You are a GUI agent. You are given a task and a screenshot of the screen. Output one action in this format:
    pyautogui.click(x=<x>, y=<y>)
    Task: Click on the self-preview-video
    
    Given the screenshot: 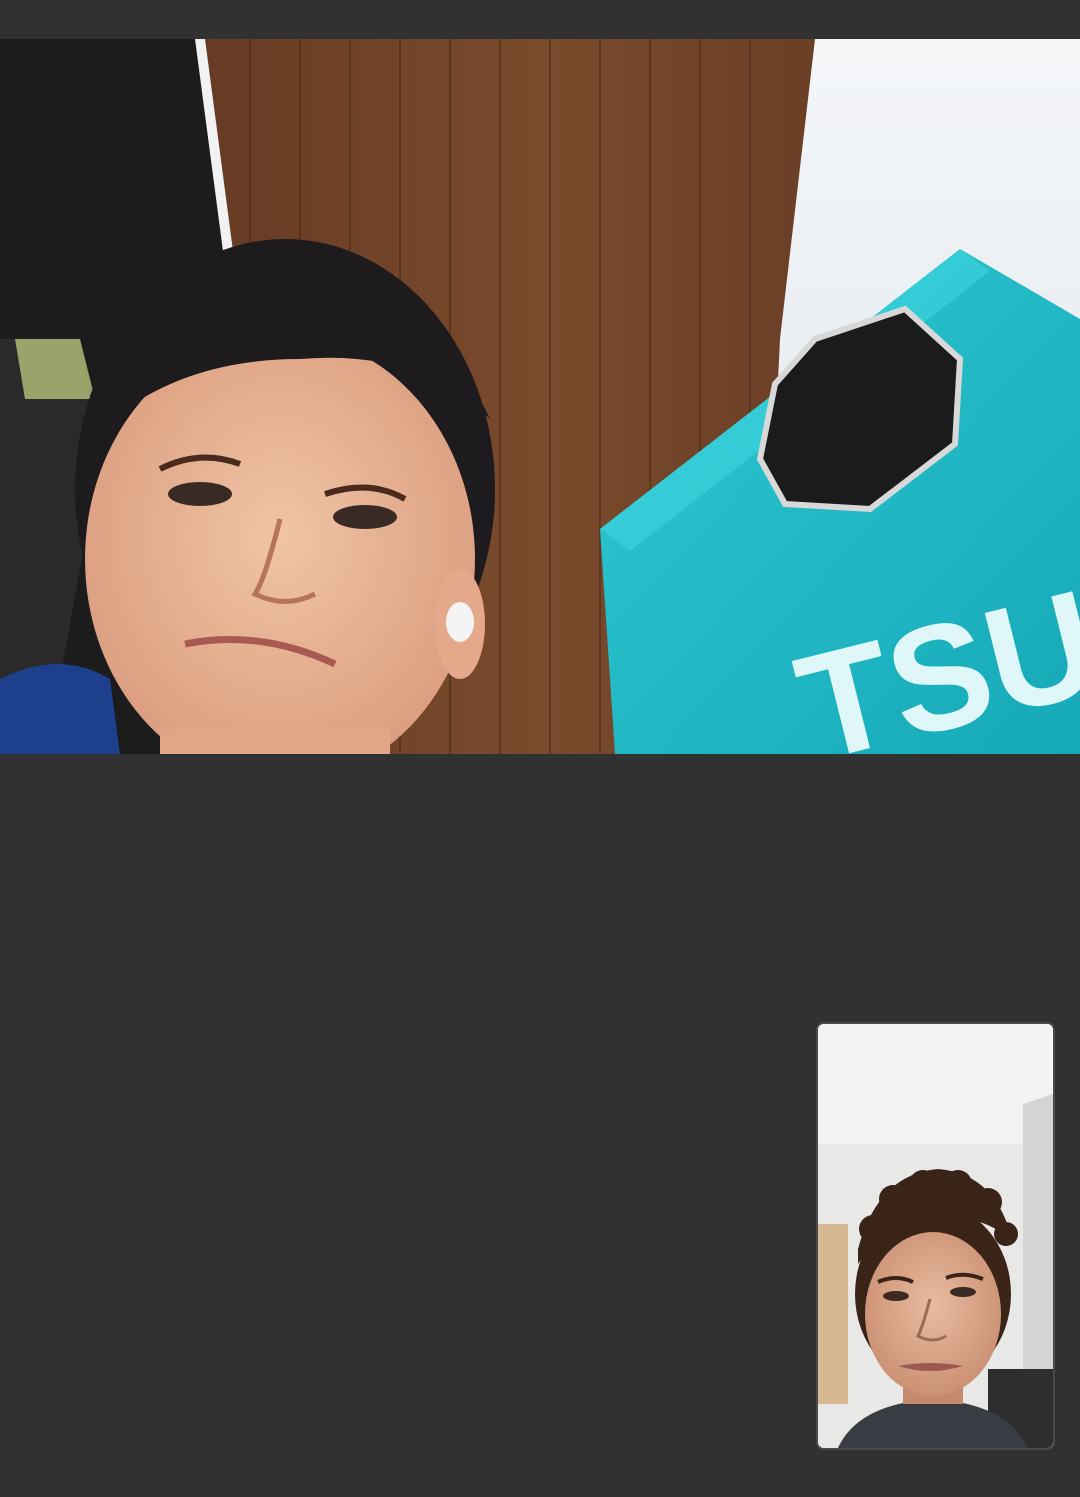 What is the action you would take?
    pyautogui.click(x=935, y=1236)
    